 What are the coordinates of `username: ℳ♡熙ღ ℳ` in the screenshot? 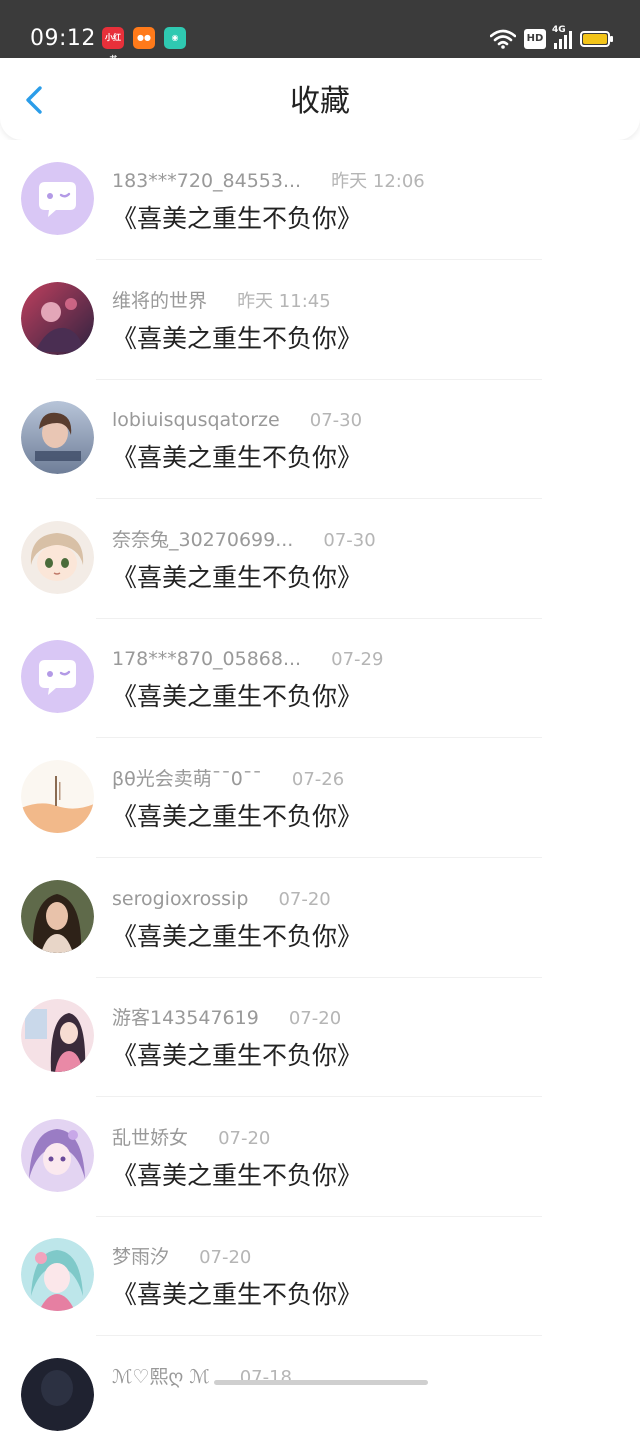 It's located at (161, 1377).